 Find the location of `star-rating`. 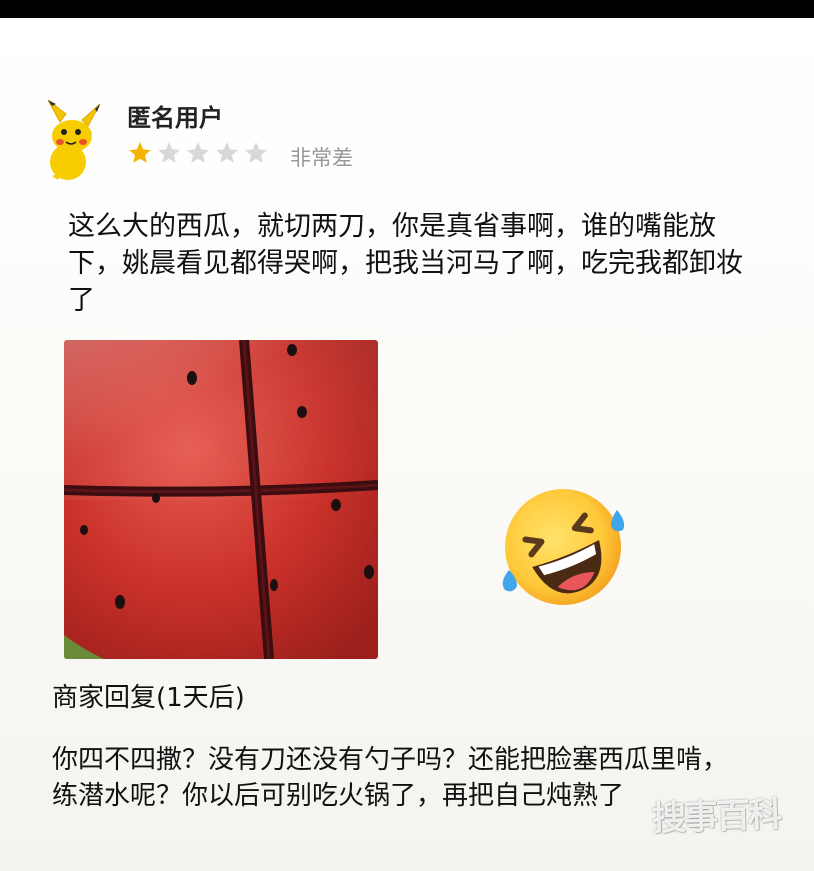

star-rating is located at coordinates (198, 153).